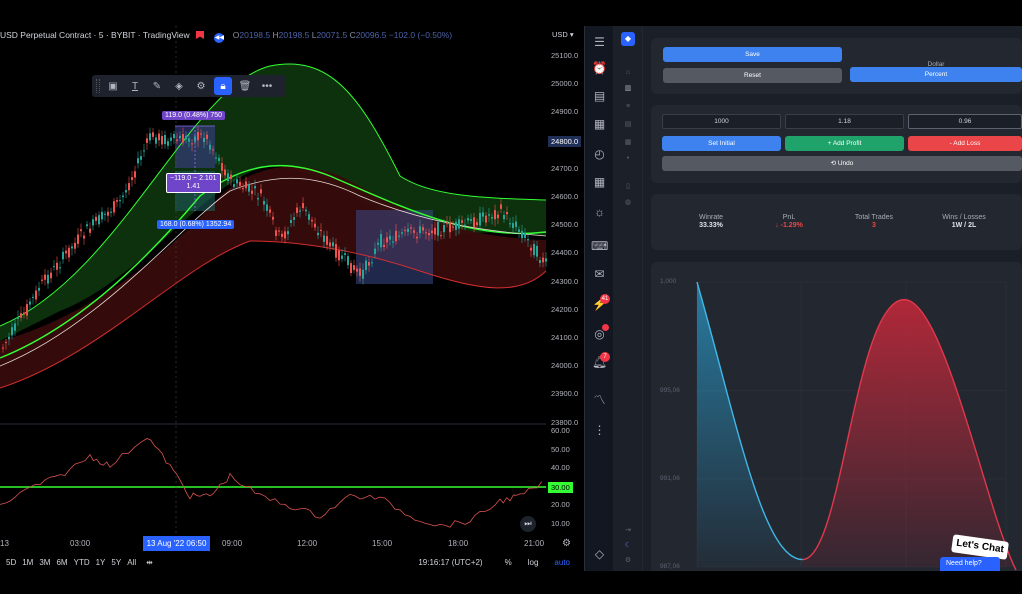 This screenshot has width=1022, height=594. Describe the element at coordinates (628, 561) in the screenshot. I see `app-settings-icon: ⚙` at that location.